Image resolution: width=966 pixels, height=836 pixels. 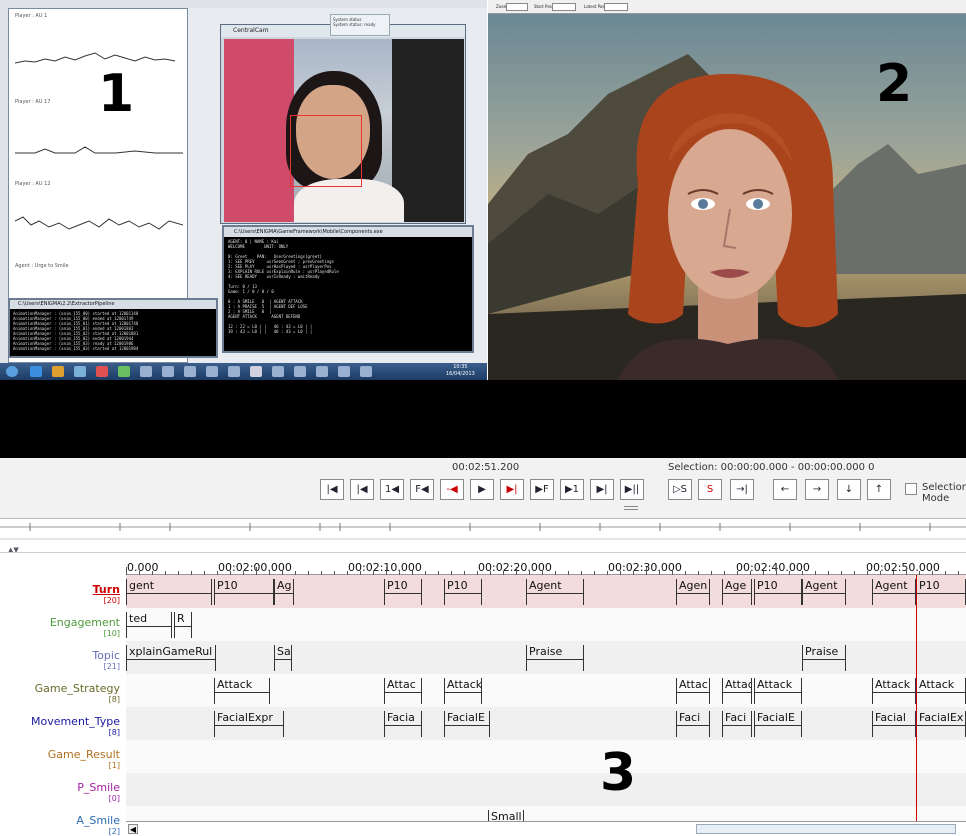 I want to click on panel-label-1: 1, so click(x=116, y=94).